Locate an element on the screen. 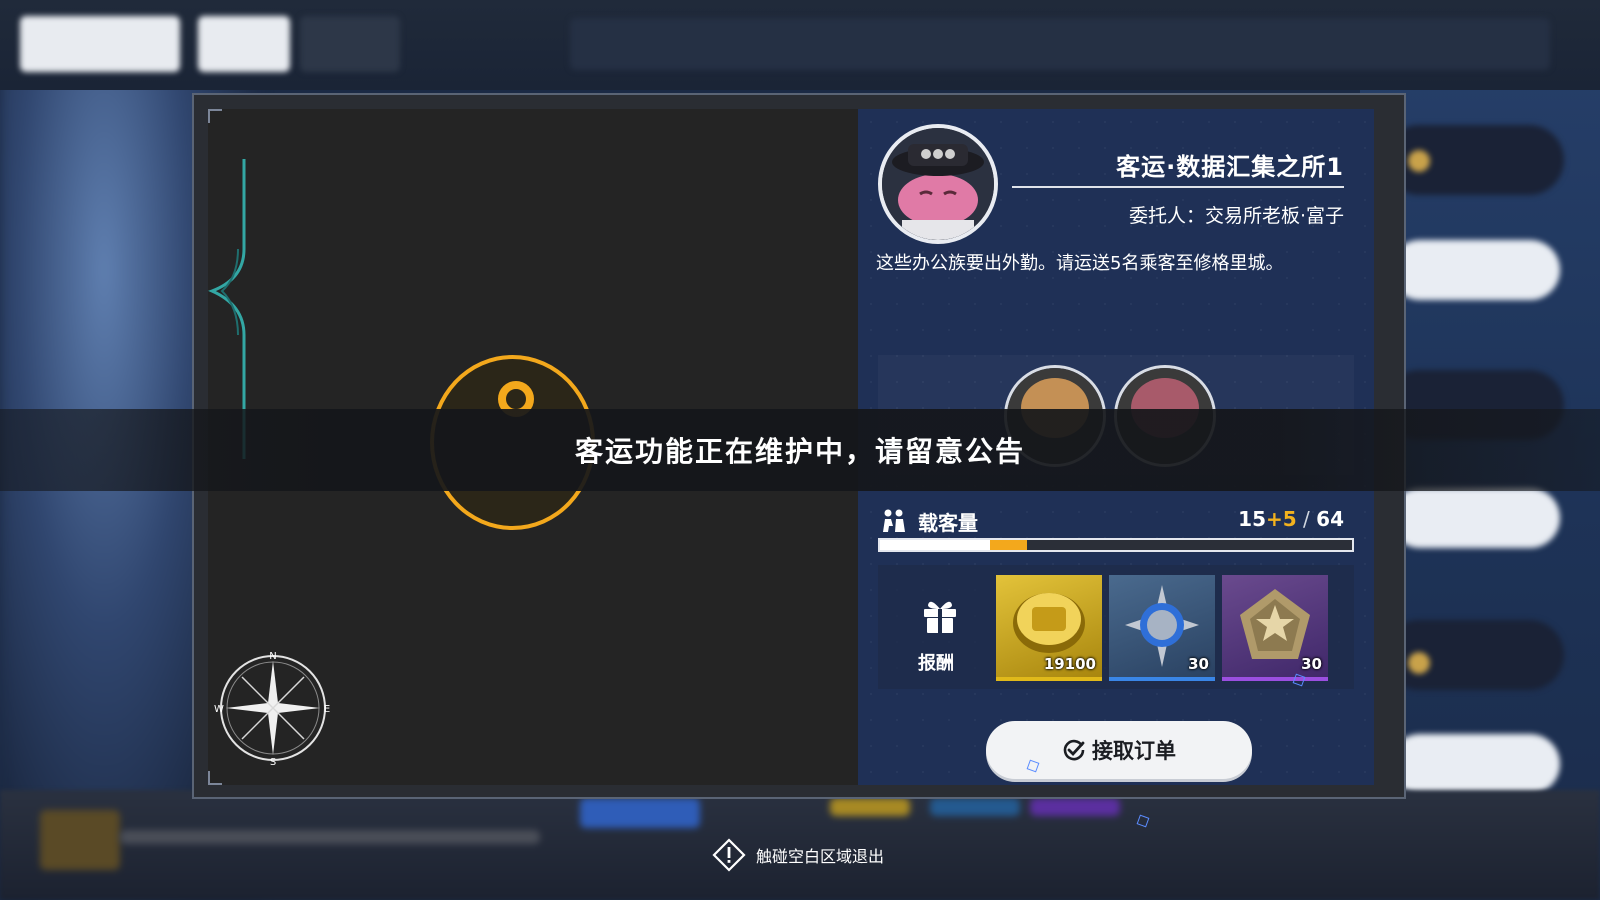  exit-hint-text: 触碰空白区域退出 is located at coordinates (820, 856).